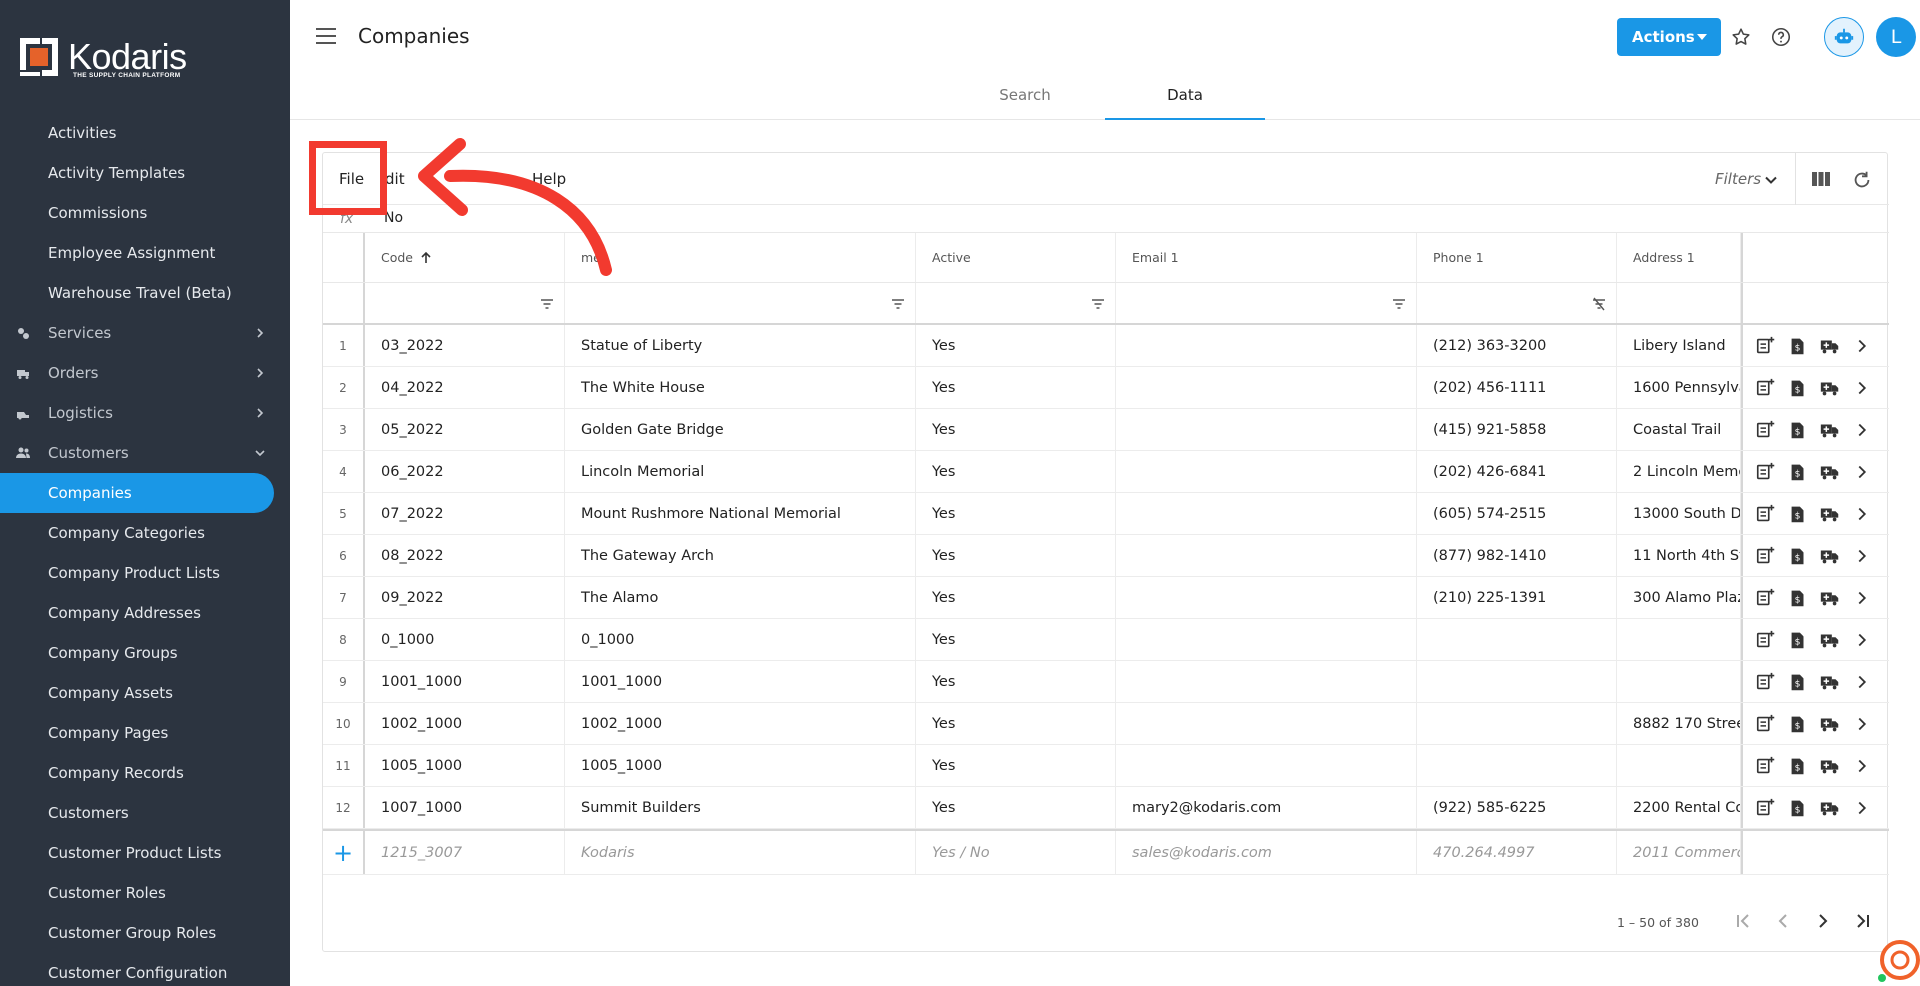  I want to click on cell-code: 1007_1000, so click(465, 807).